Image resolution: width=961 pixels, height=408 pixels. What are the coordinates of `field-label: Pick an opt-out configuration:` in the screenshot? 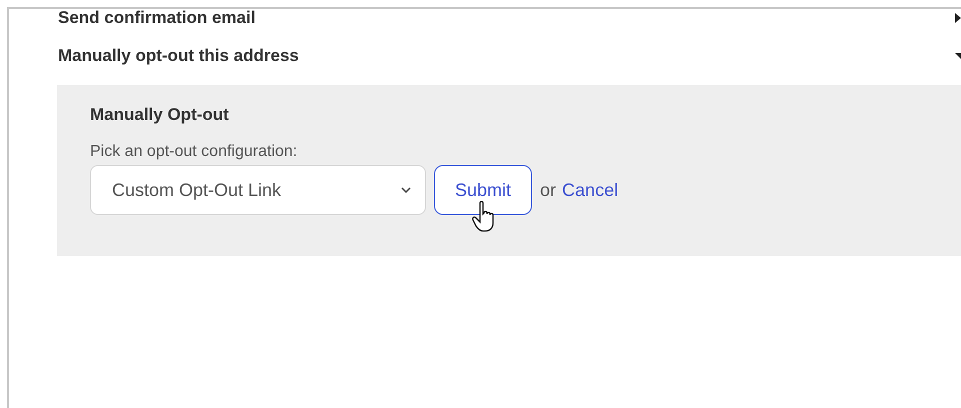 It's located at (194, 152).